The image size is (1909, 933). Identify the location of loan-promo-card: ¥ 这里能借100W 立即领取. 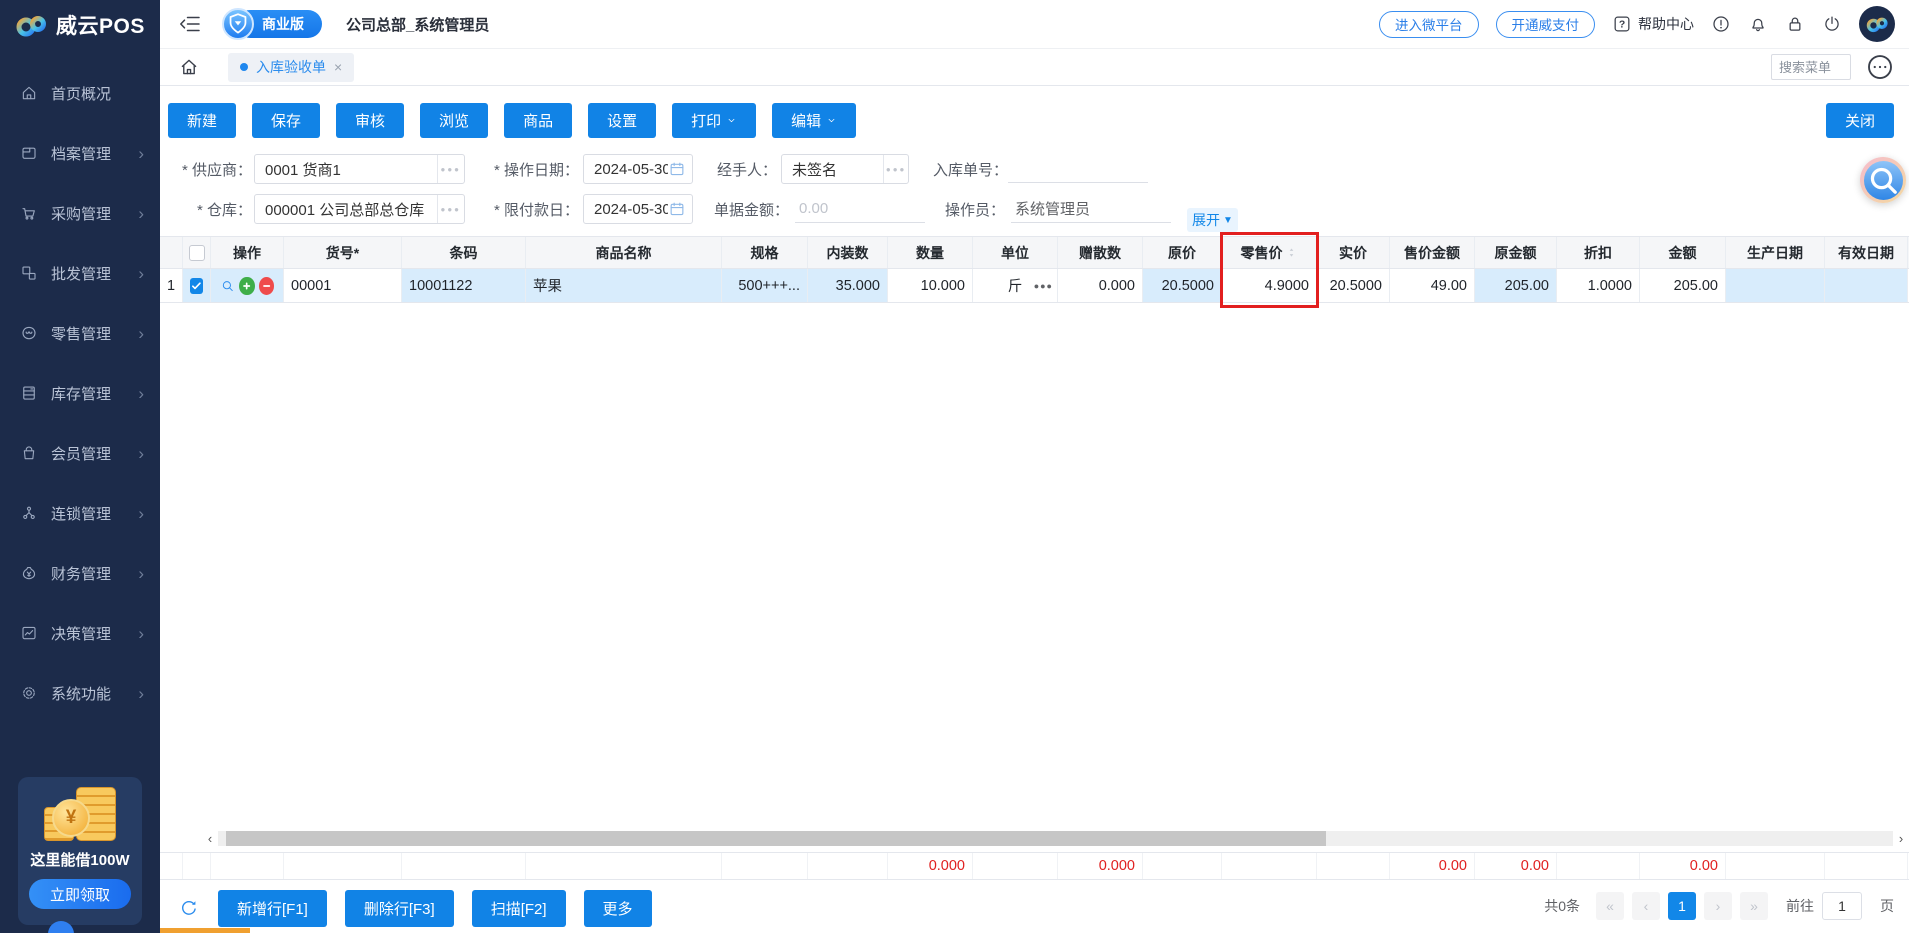
(80, 851).